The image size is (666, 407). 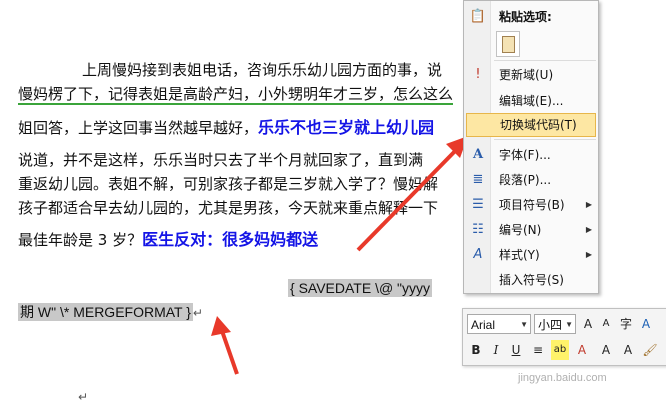 I want to click on field-code-line-2: 期 W" \* MERGEFORMAT } ↵, so click(x=110, y=312).